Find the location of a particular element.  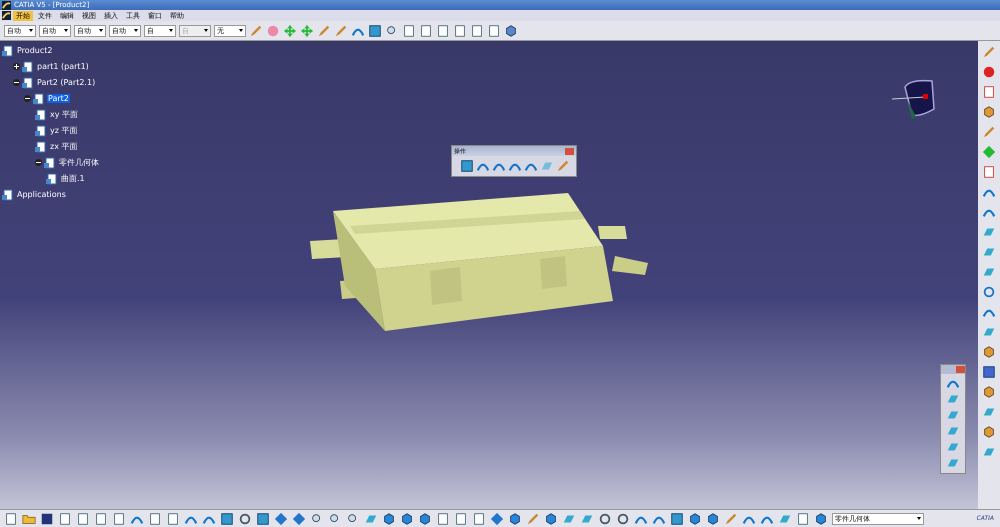

close-icon is located at coordinates (989, 72).